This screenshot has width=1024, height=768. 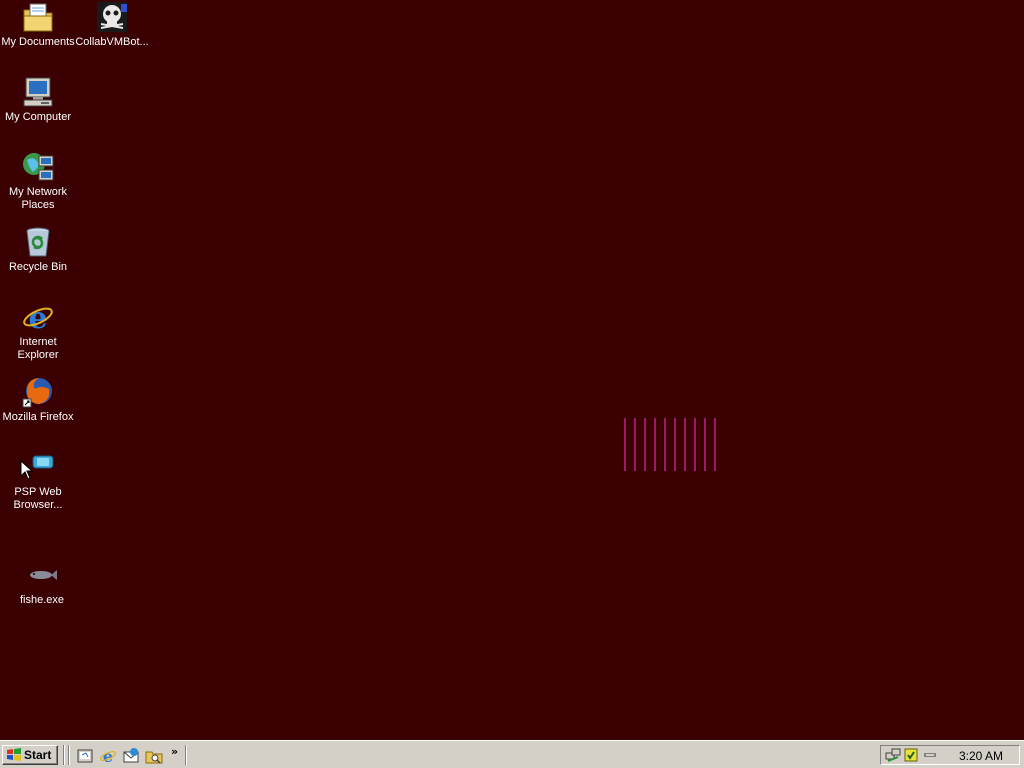 What do you see at coordinates (154, 756) in the screenshot?
I see `windows-explorer-icon` at bounding box center [154, 756].